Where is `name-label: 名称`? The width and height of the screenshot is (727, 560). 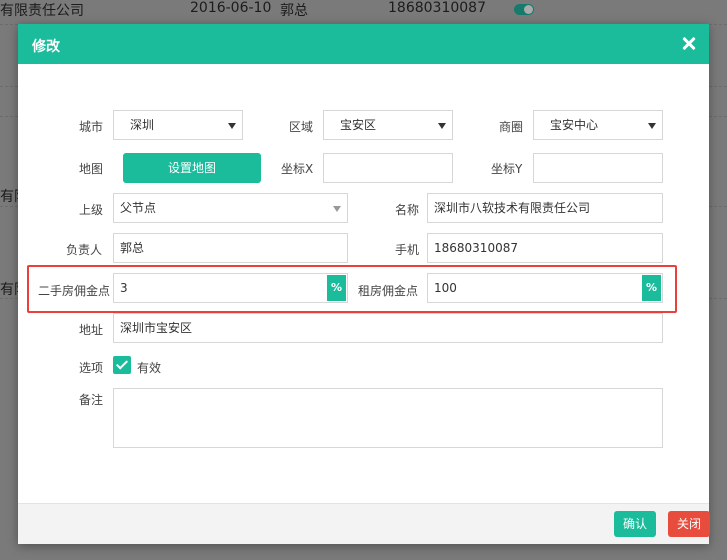 name-label: 名称 is located at coordinates (407, 210).